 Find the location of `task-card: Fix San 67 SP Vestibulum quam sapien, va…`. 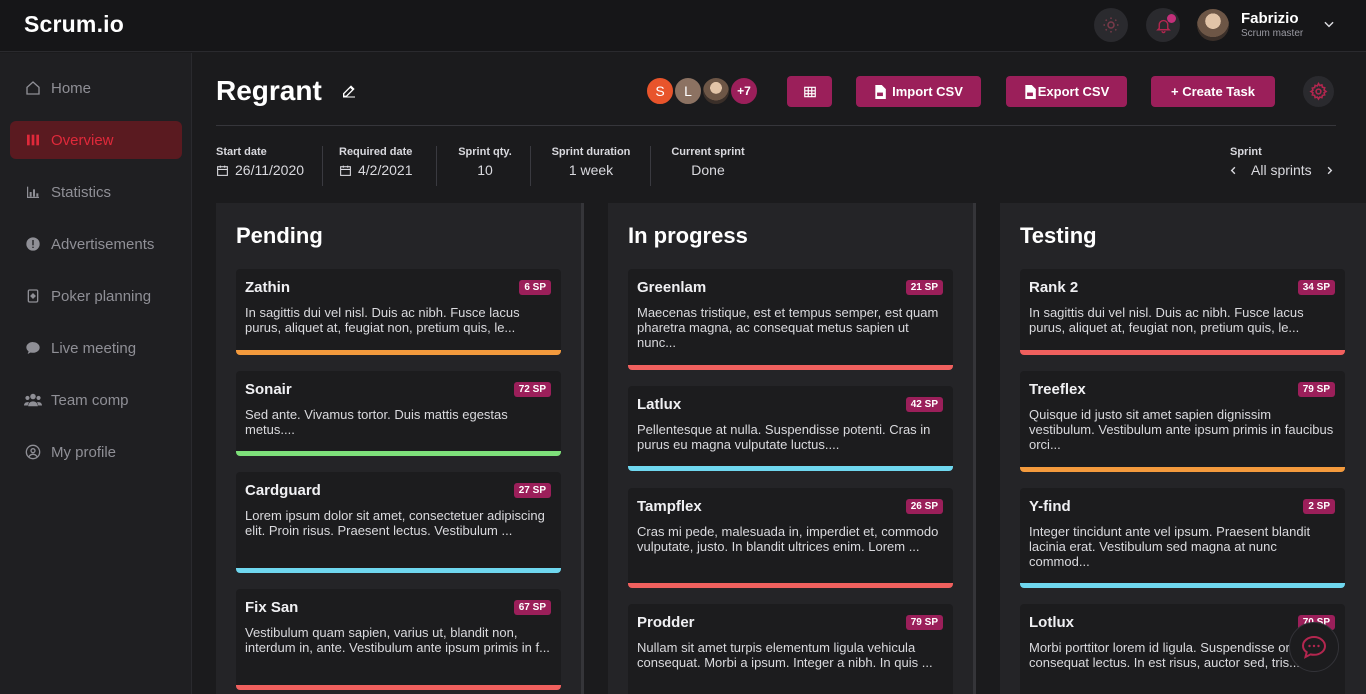

task-card: Fix San 67 SP Vestibulum quam sapien, va… is located at coordinates (398, 639).